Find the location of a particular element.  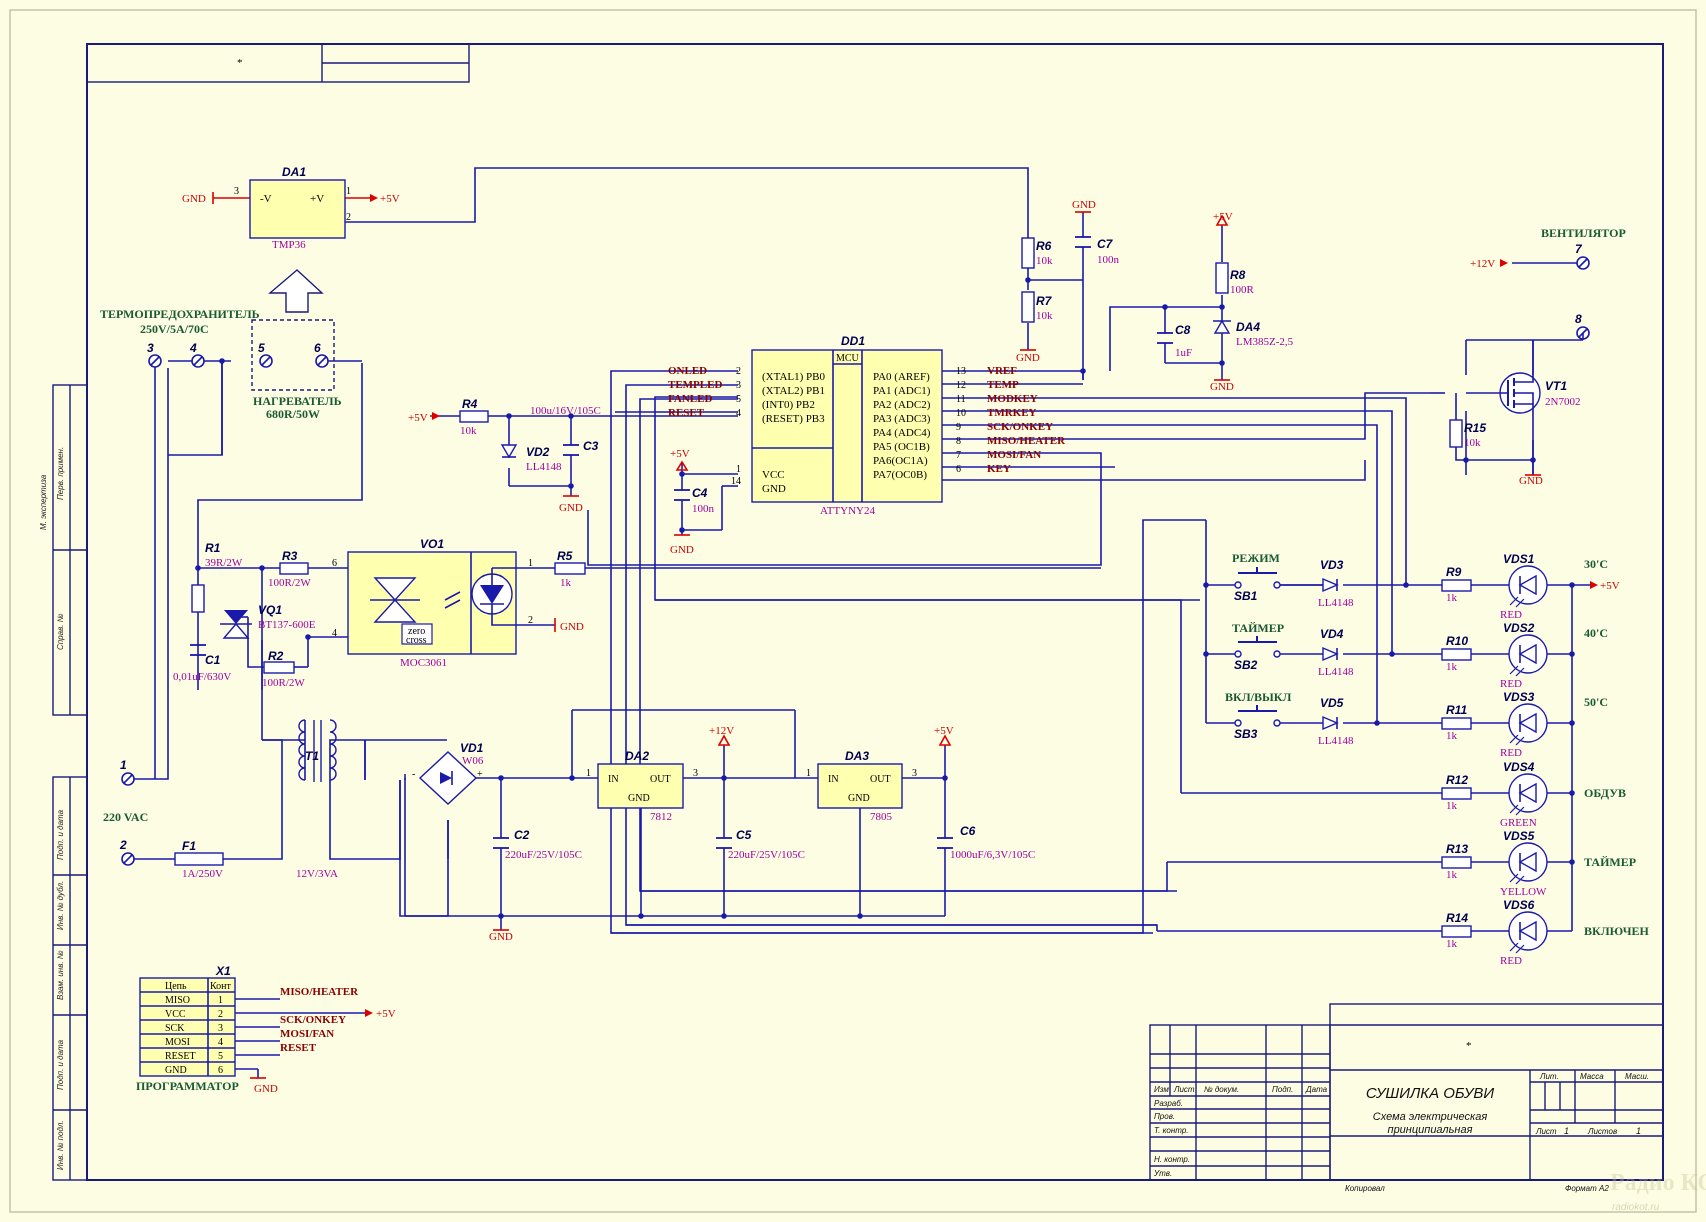

led-ref: VDS1 is located at coordinates (1519, 559).